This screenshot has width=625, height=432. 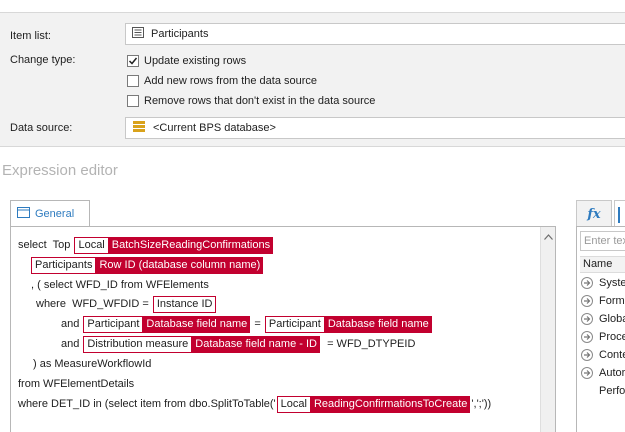 What do you see at coordinates (60, 170) in the screenshot?
I see `expression-editor-title: Expression editor` at bounding box center [60, 170].